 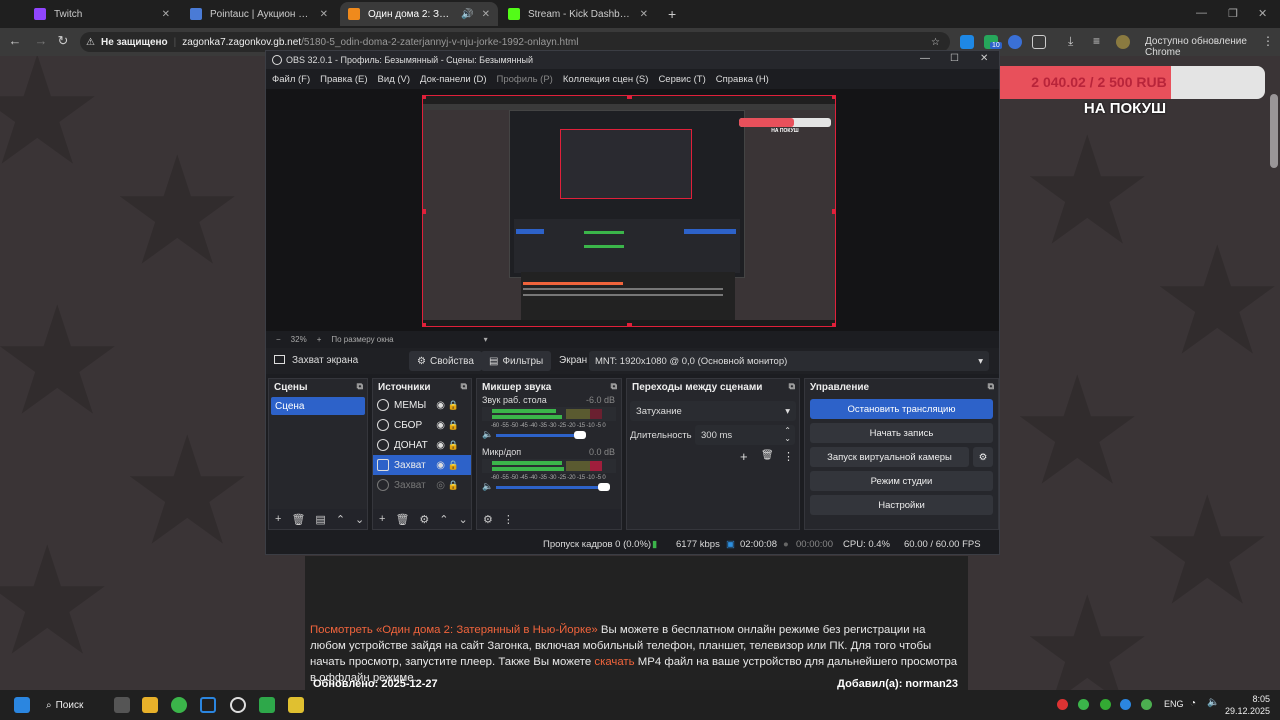 I want to click on menu-docks: Док-панели (D), so click(x=453, y=79).